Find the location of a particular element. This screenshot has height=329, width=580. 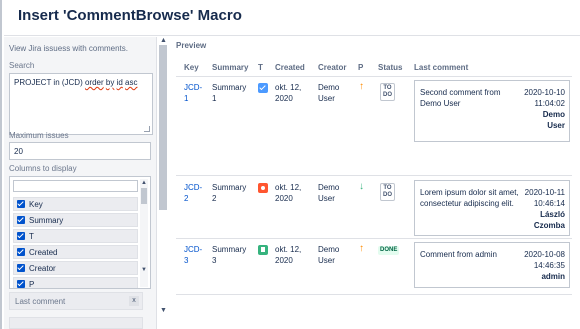

story-type-icon is located at coordinates (263, 250).